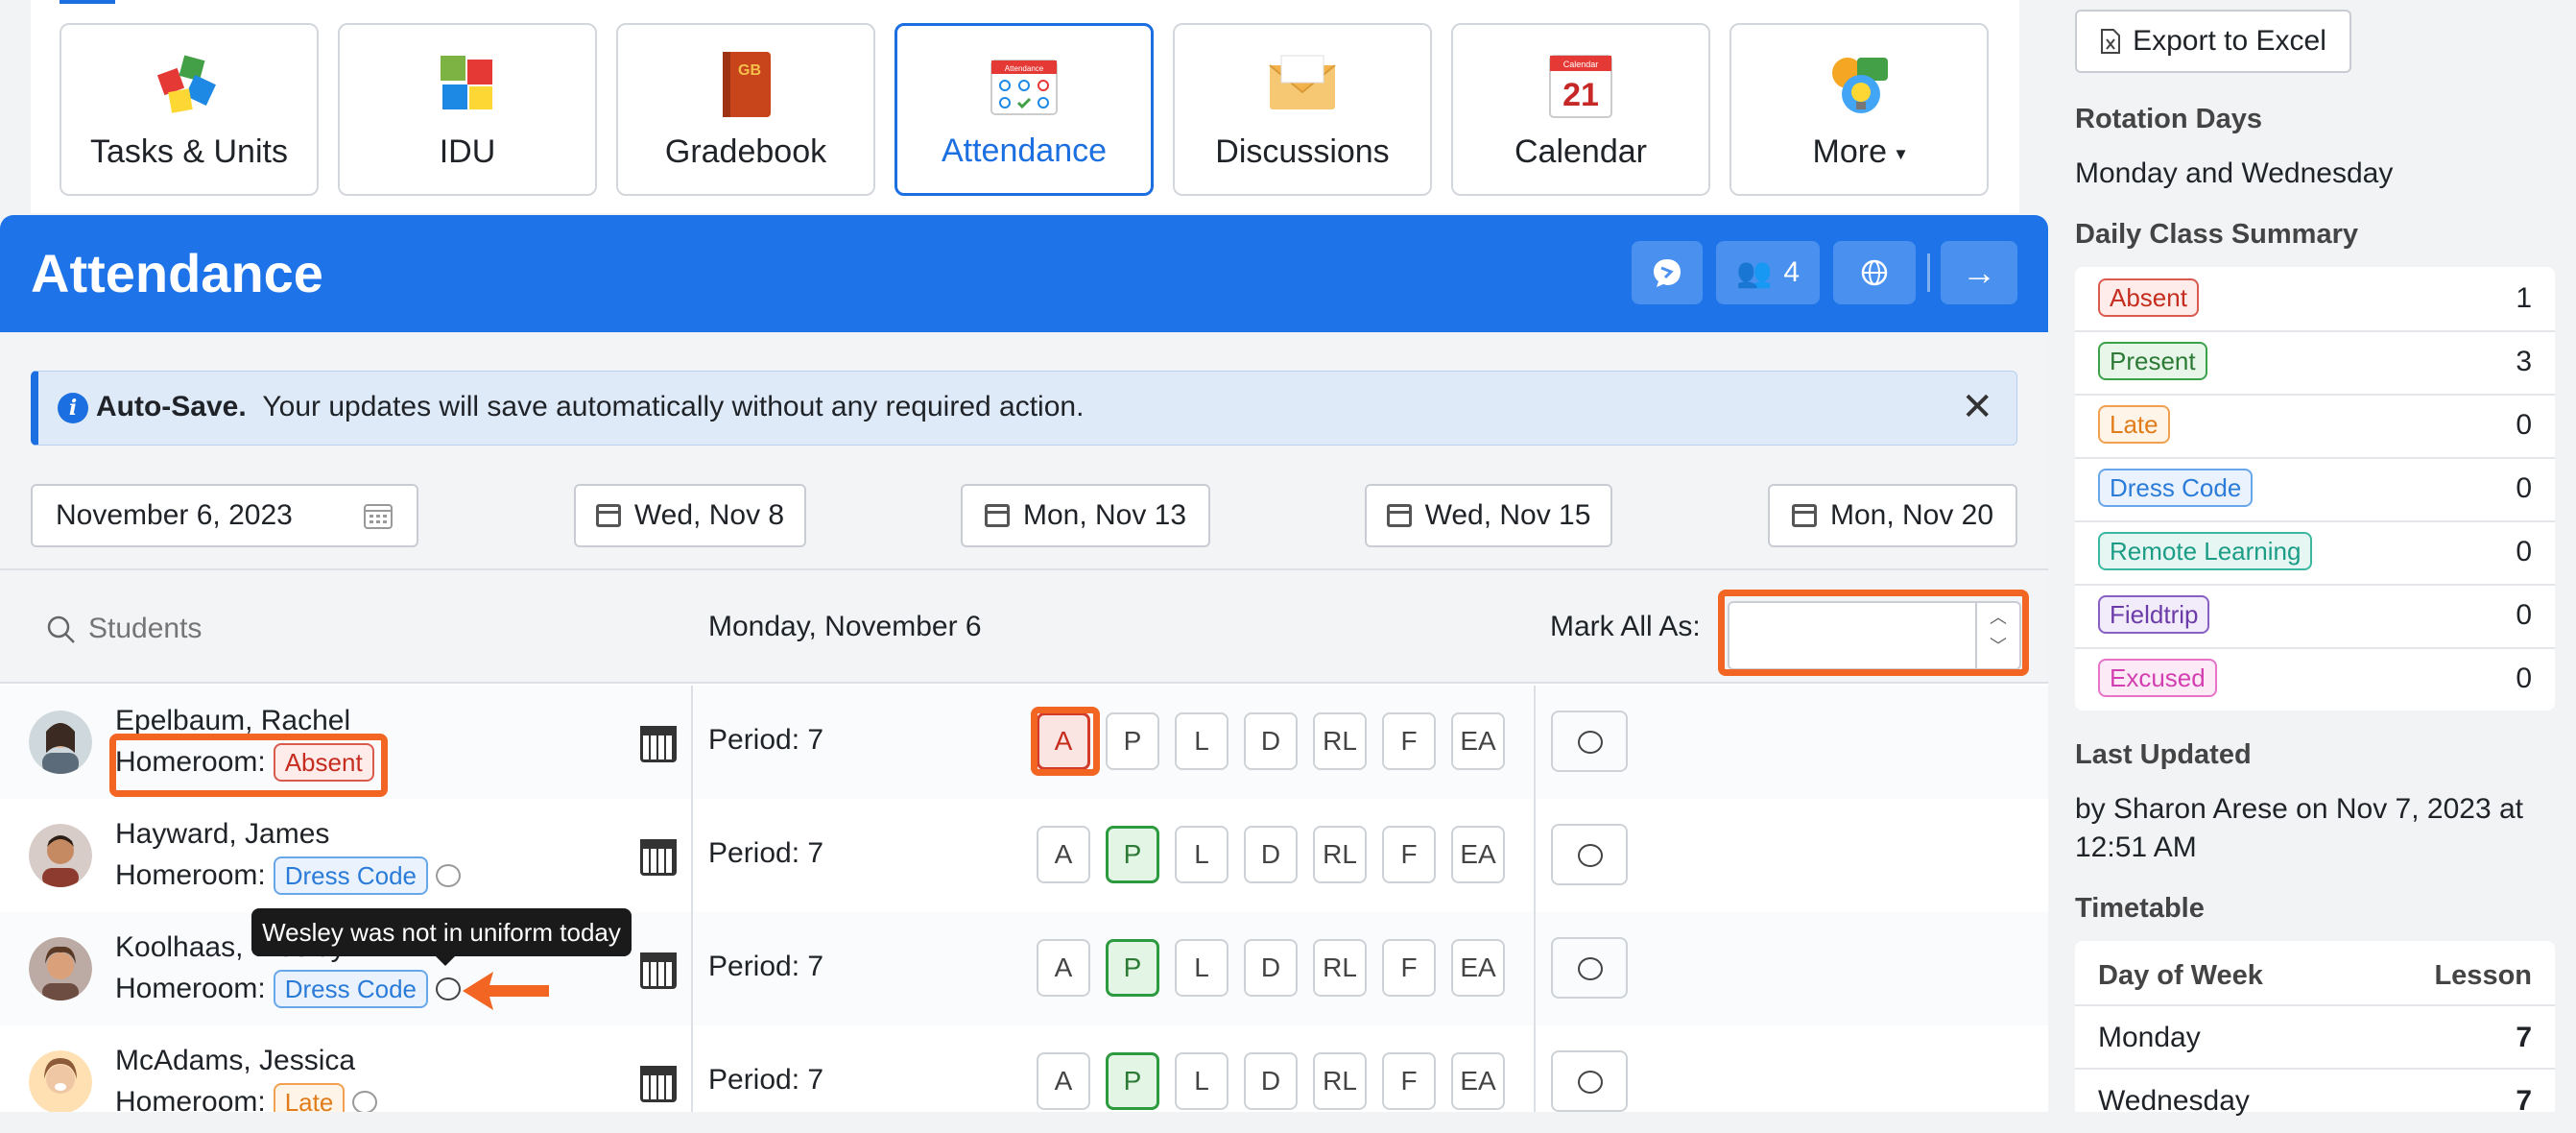 The width and height of the screenshot is (2576, 1133). Describe the element at coordinates (2148, 298) in the screenshot. I see `summary-badge: Absent` at that location.